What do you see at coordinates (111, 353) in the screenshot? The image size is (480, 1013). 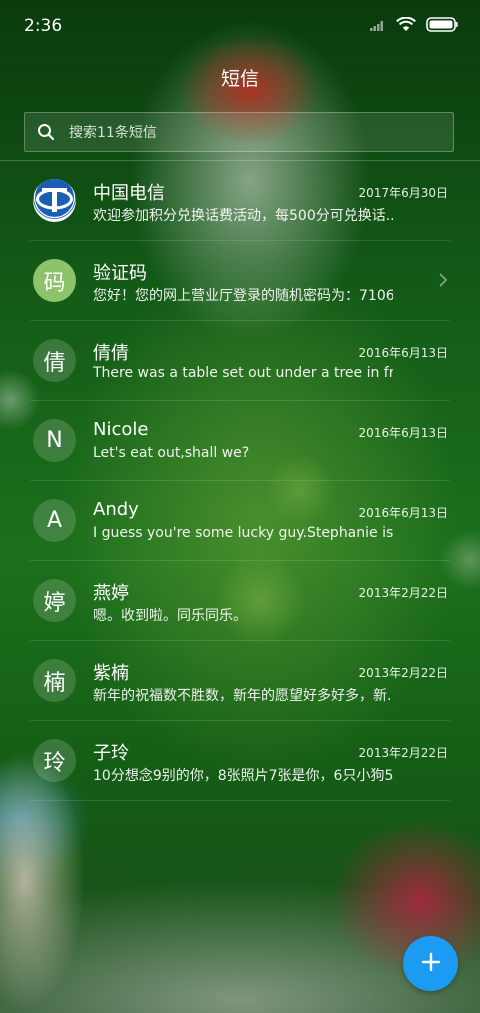 I see `contact-name: 倩倩` at bounding box center [111, 353].